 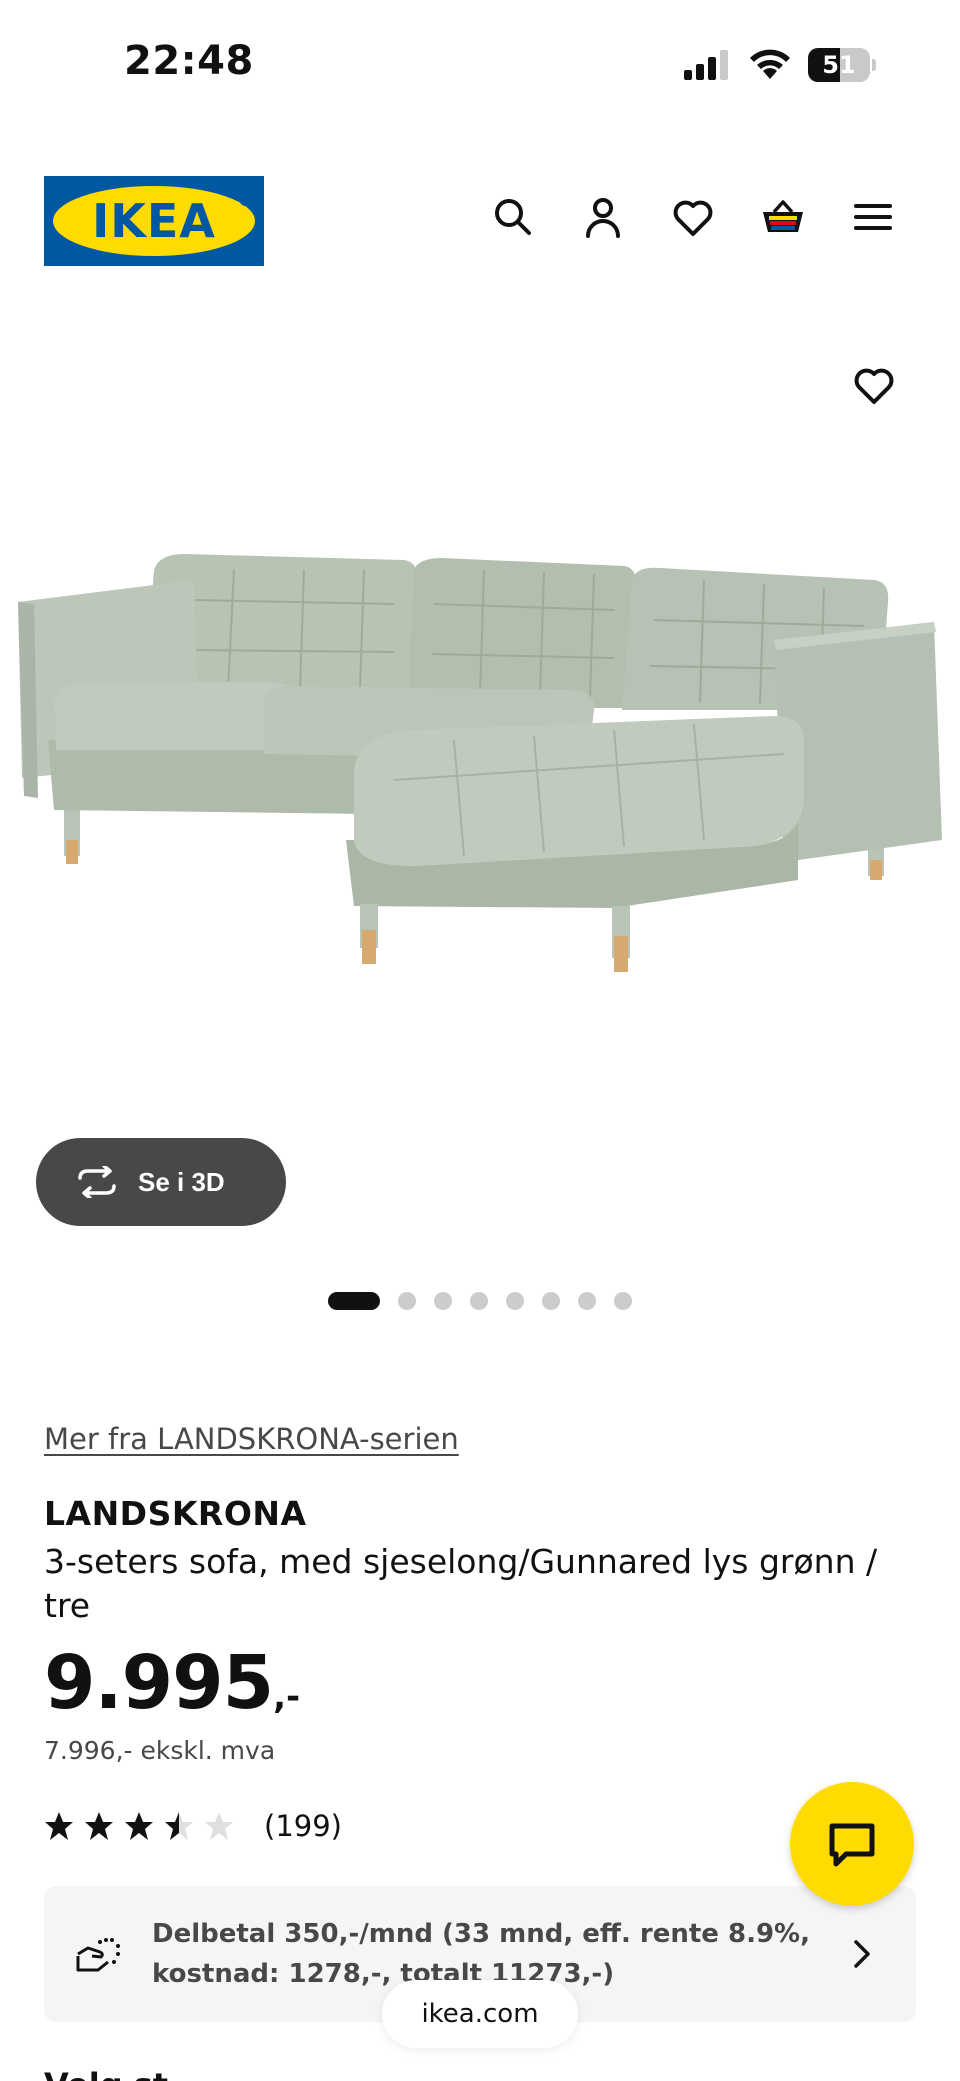 I want to click on site-header: IKEA, so click(x=480, y=220).